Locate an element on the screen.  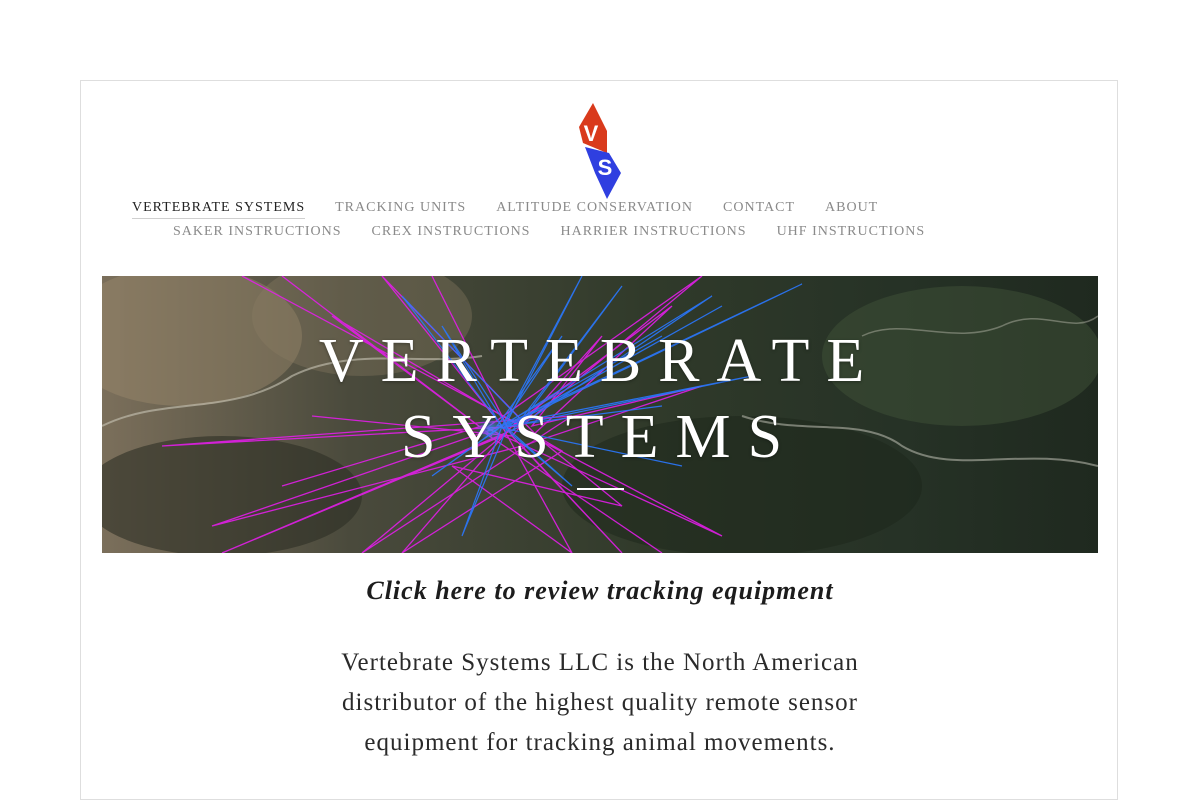
nav-about: ABOUT is located at coordinates (851, 208).